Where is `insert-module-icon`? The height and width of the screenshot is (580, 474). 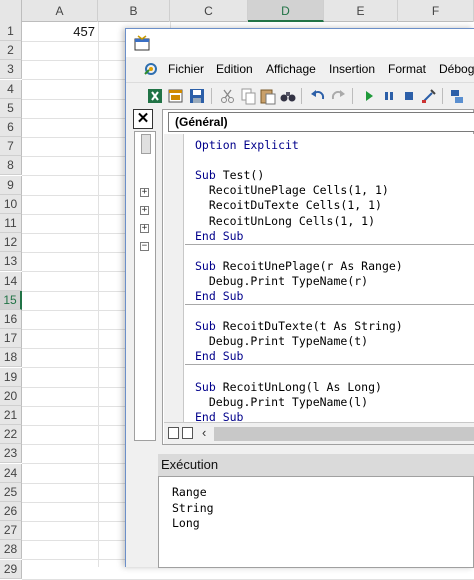 insert-module-icon is located at coordinates (176, 96).